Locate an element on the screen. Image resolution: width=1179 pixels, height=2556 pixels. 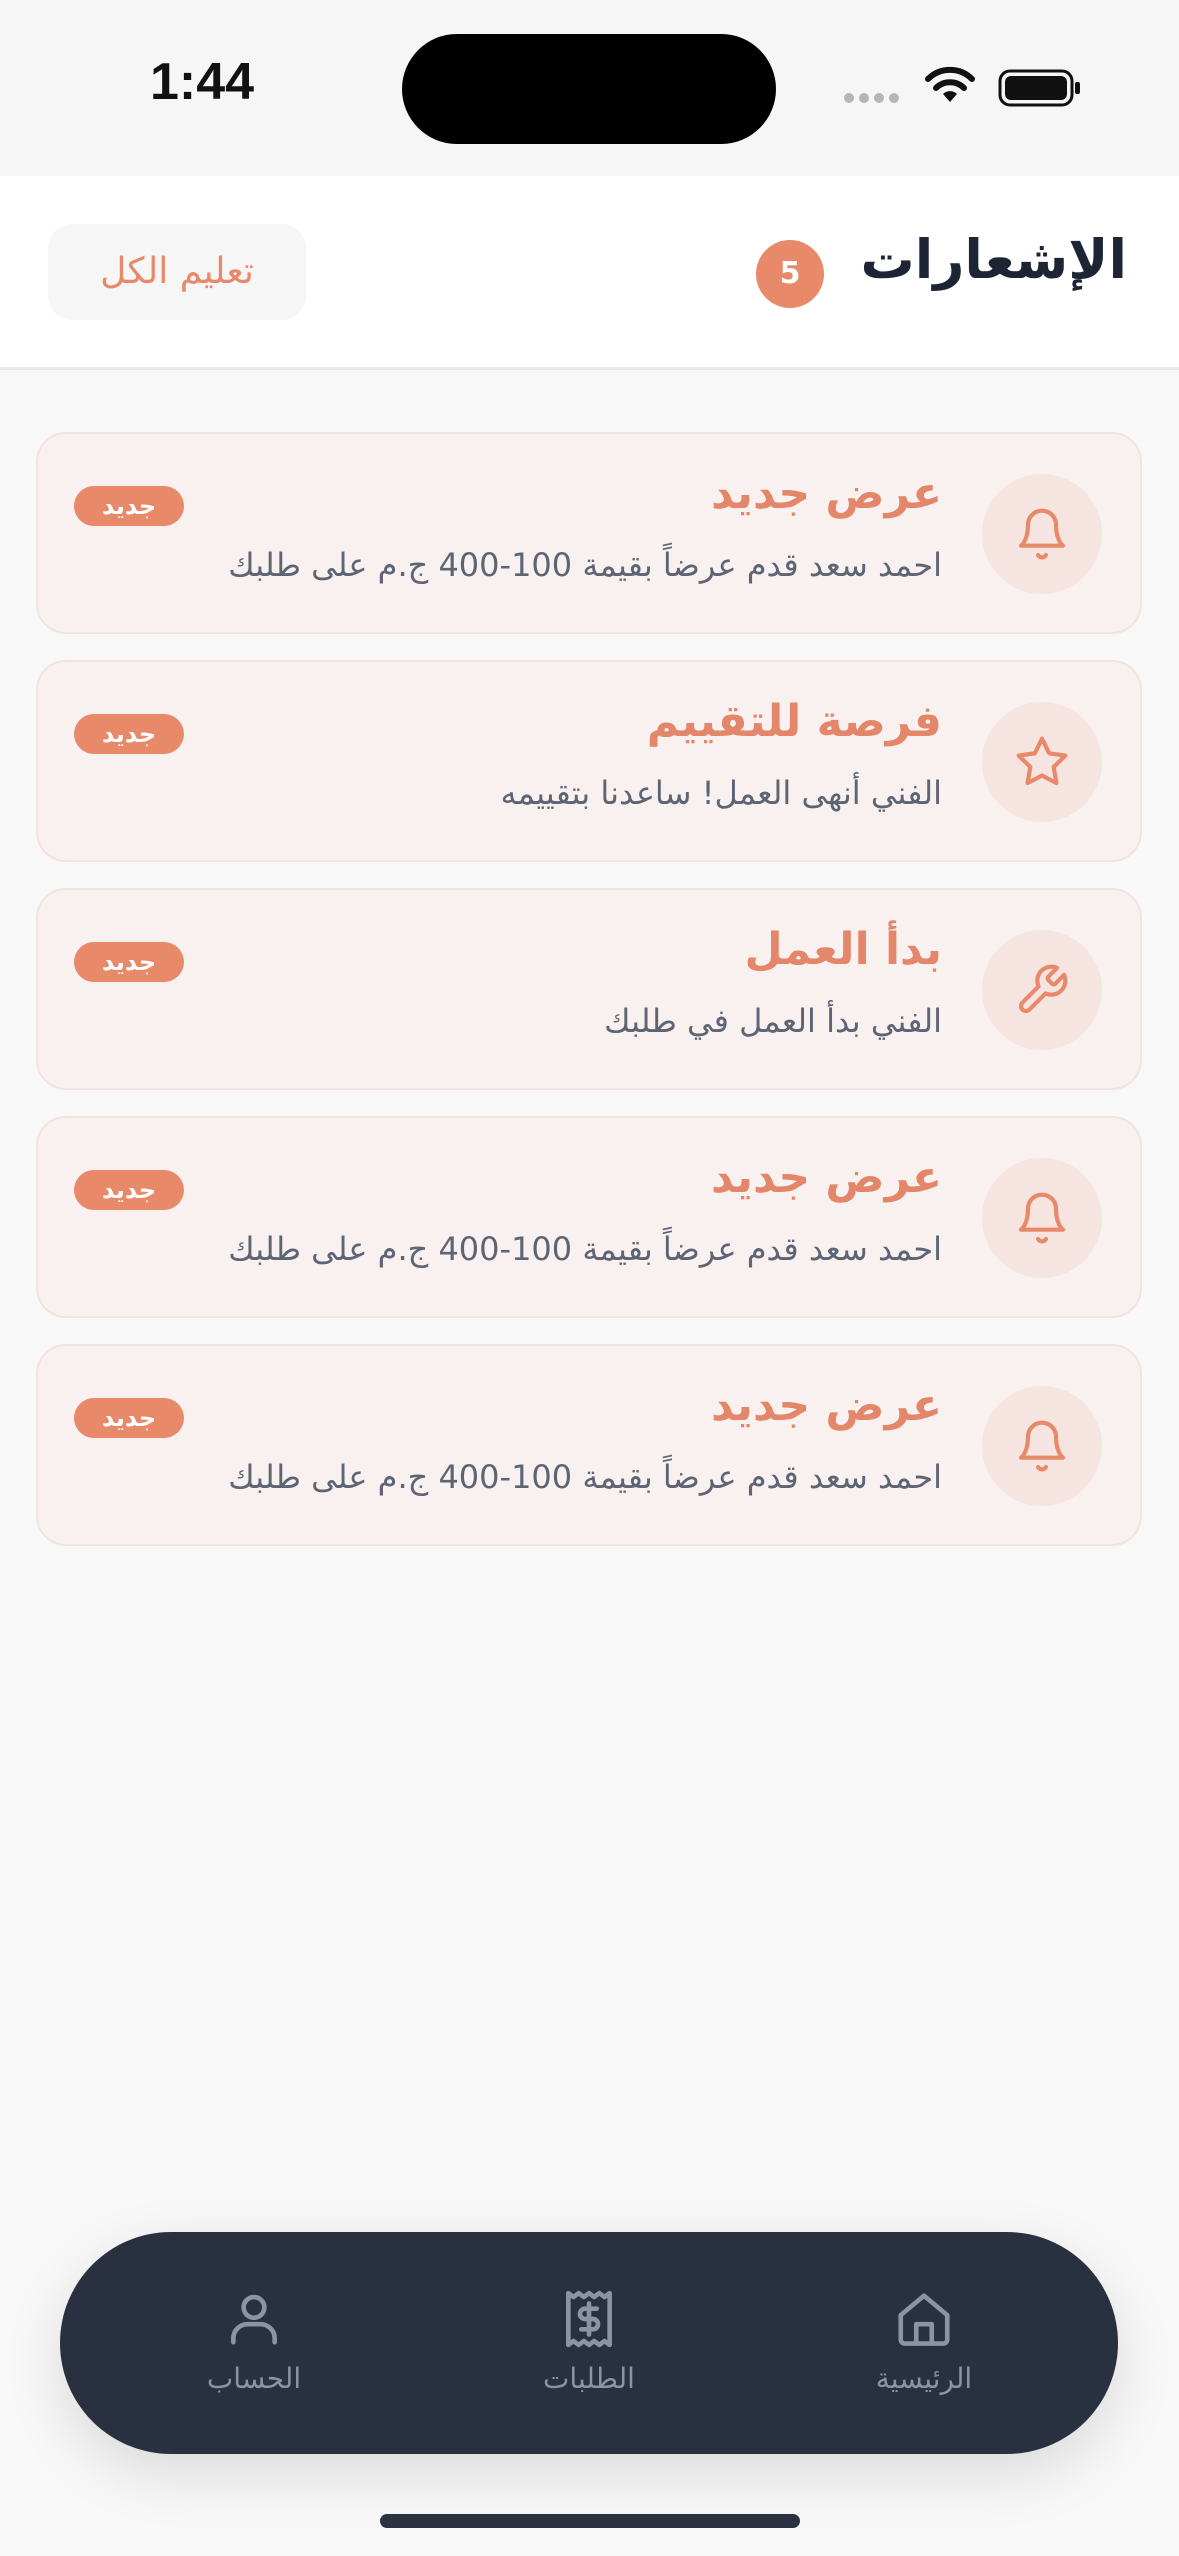
user-icon is located at coordinates (254, 2319).